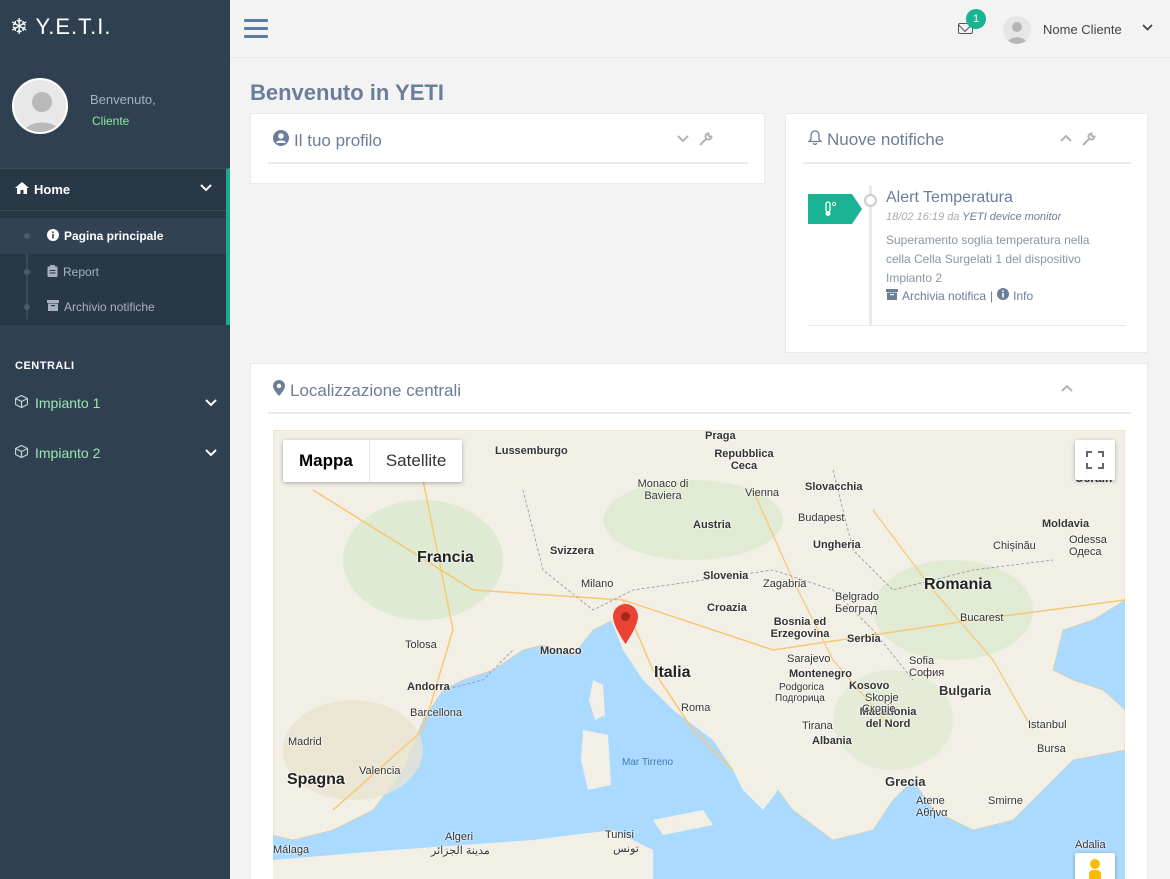  What do you see at coordinates (45, 366) in the screenshot?
I see `section-label-centrali: CENTRALI` at bounding box center [45, 366].